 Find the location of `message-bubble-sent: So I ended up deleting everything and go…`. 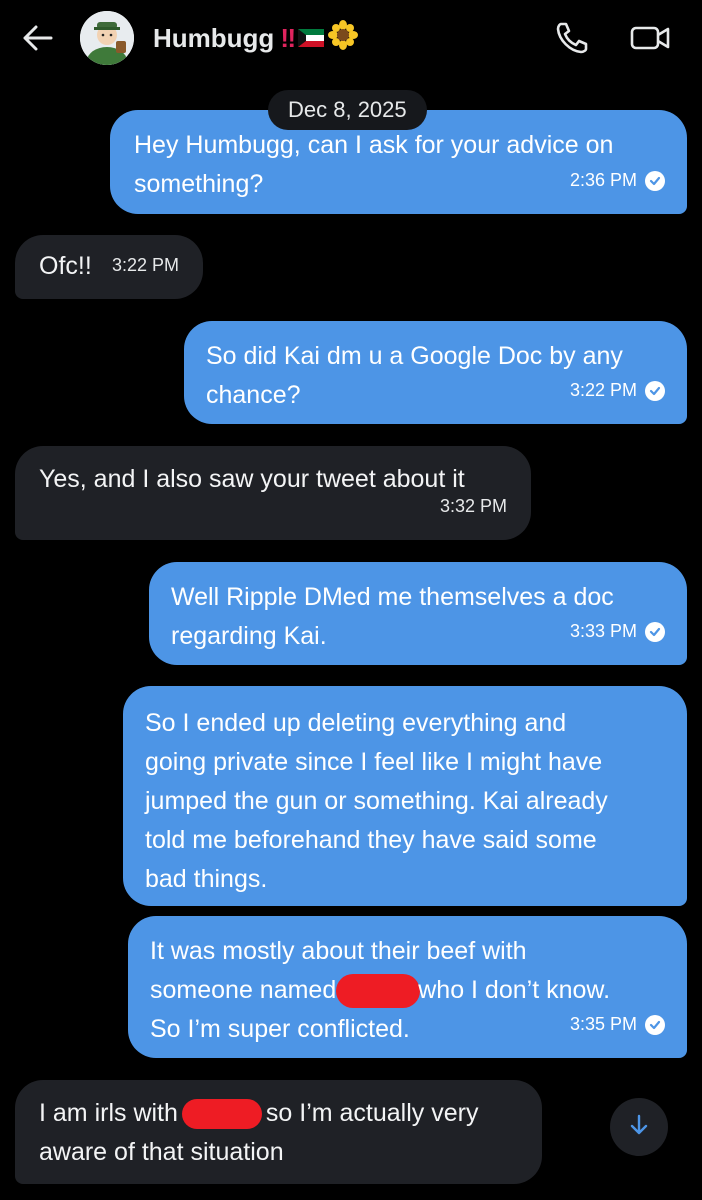

message-bubble-sent: So I ended up deleting everything and go… is located at coordinates (405, 796).